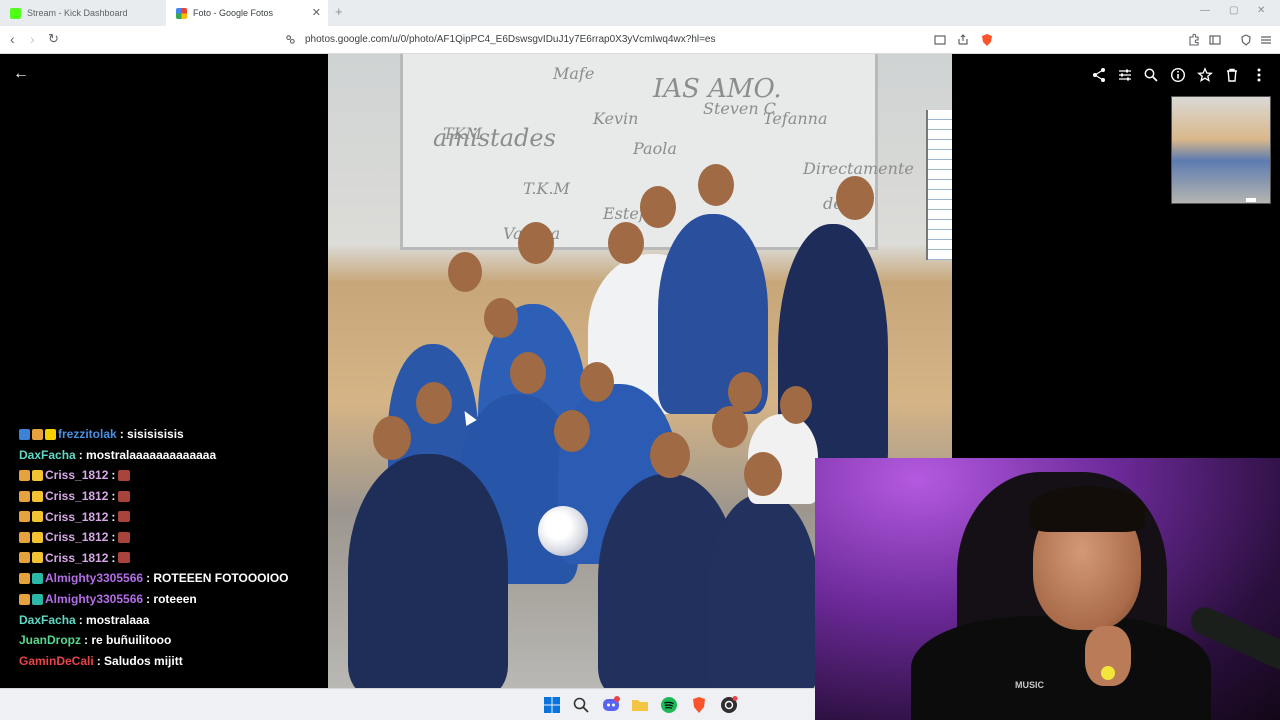  I want to click on new-tab-button: +, so click(339, 11).